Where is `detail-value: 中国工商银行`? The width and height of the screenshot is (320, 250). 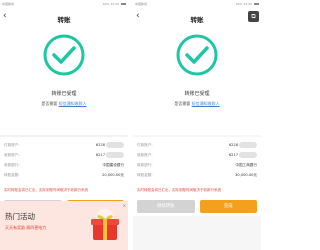
detail-value: 中国工商银行 is located at coordinates (246, 164).